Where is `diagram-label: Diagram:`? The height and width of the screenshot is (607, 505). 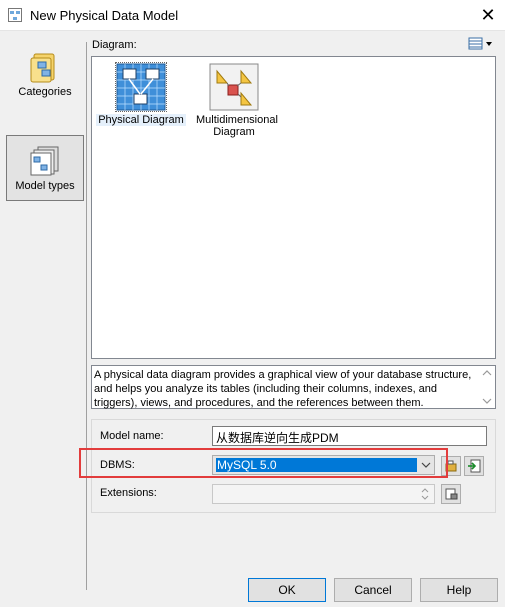
diagram-label: Diagram: is located at coordinates (114, 45).